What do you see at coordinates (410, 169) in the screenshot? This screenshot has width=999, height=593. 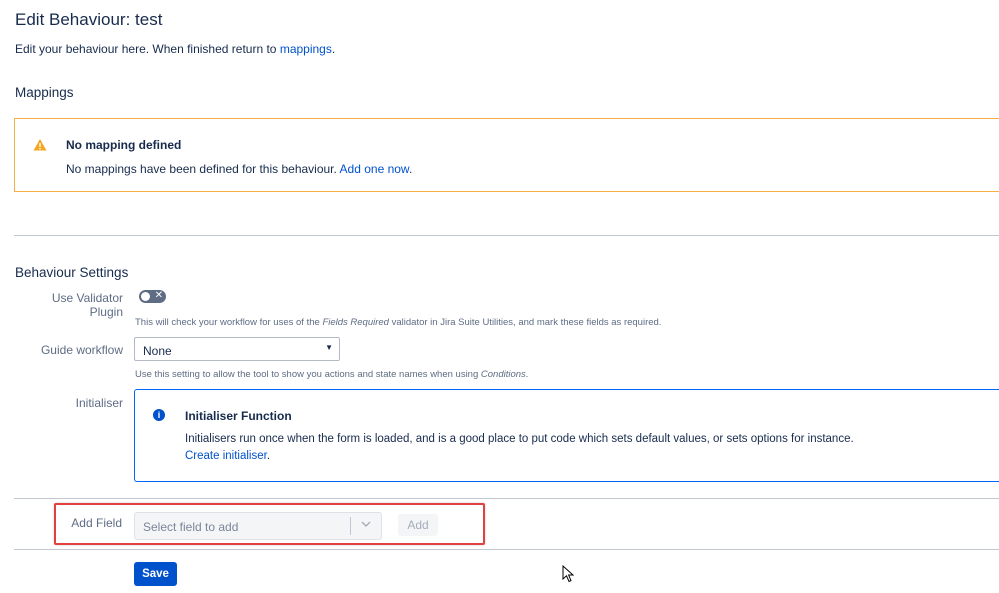 I see `warning-end: .` at bounding box center [410, 169].